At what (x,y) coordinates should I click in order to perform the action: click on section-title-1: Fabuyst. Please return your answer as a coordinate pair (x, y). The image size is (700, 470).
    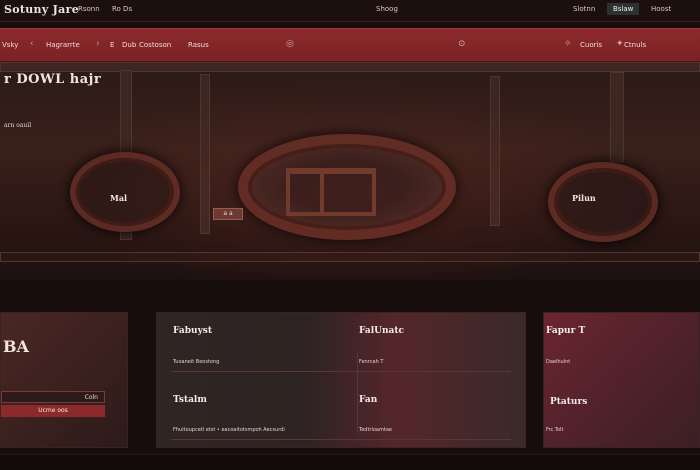
    Looking at the image, I should click on (192, 331).